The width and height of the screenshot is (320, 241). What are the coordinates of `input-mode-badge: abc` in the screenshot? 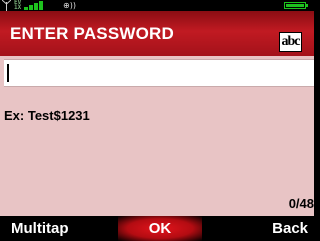 It's located at (290, 42).